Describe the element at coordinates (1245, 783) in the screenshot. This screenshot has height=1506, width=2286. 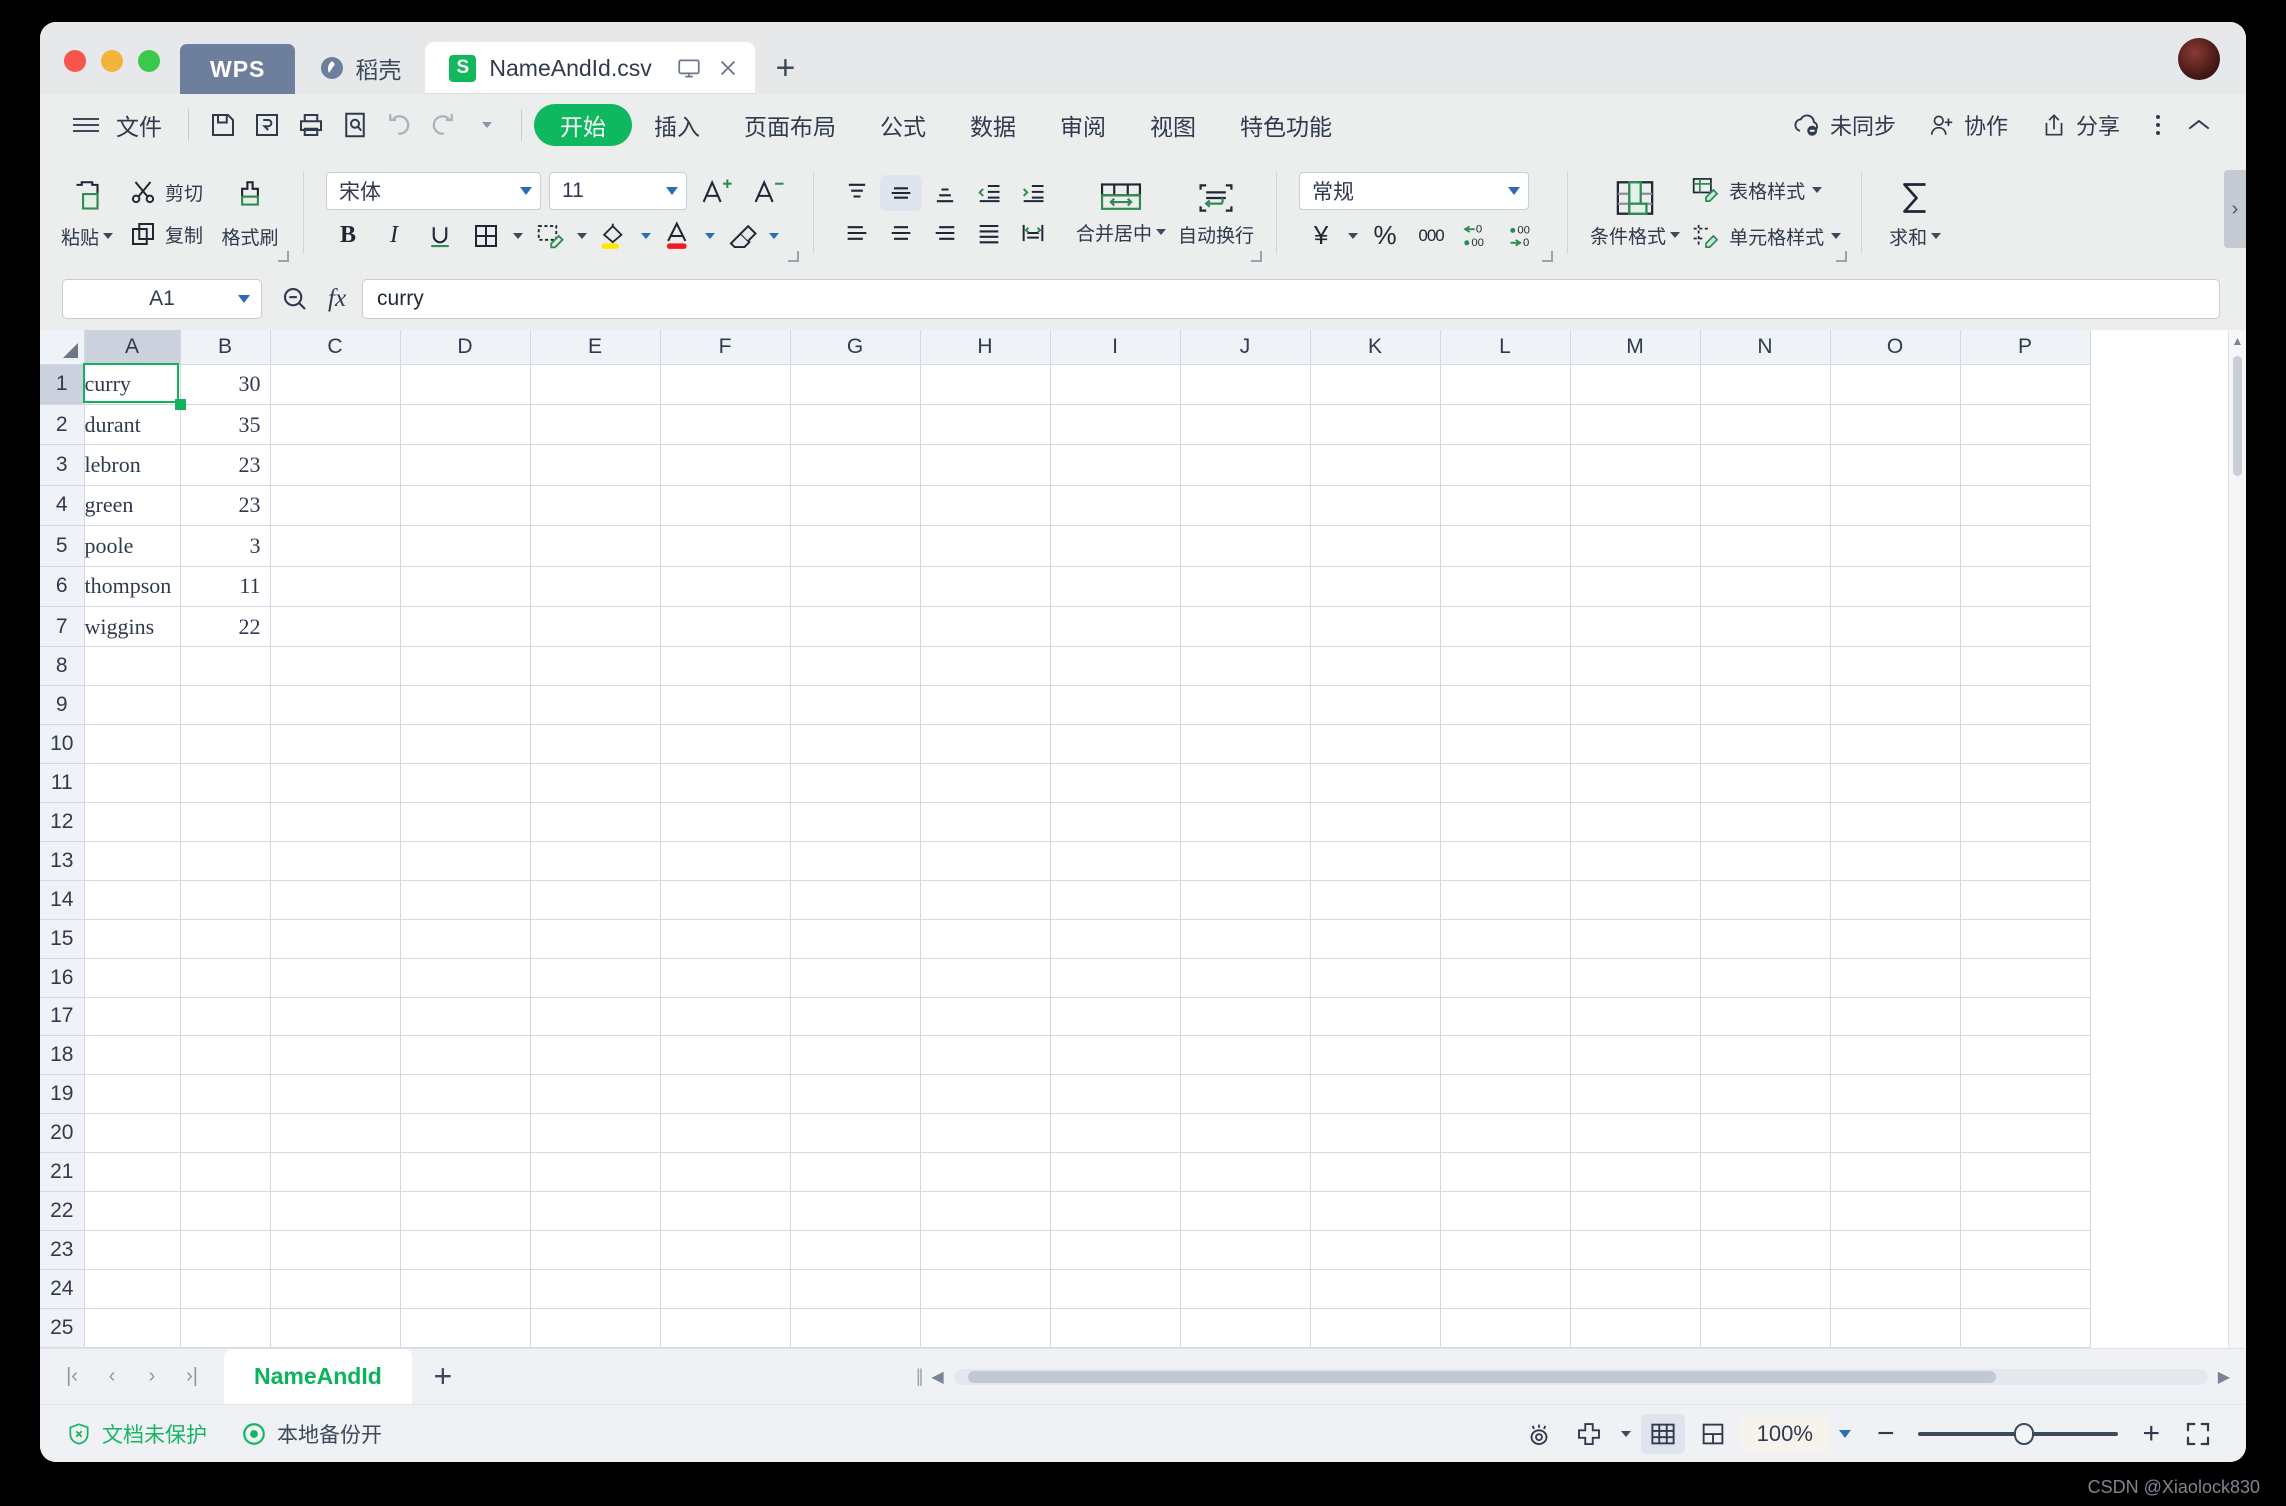
I see `cell-J11` at that location.